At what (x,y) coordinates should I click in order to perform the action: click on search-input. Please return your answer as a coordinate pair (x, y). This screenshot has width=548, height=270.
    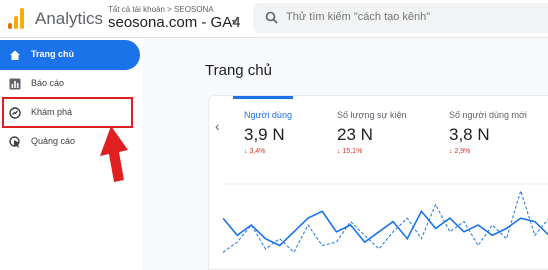
    Looking at the image, I should click on (411, 17).